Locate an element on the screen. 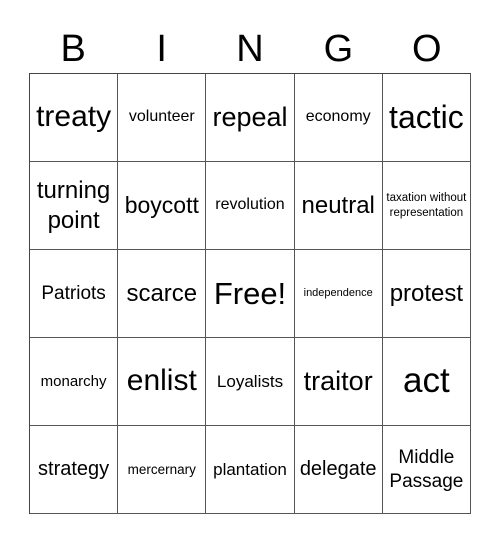 The height and width of the screenshot is (544, 500). bingo-cell: revolution is located at coordinates (250, 206).